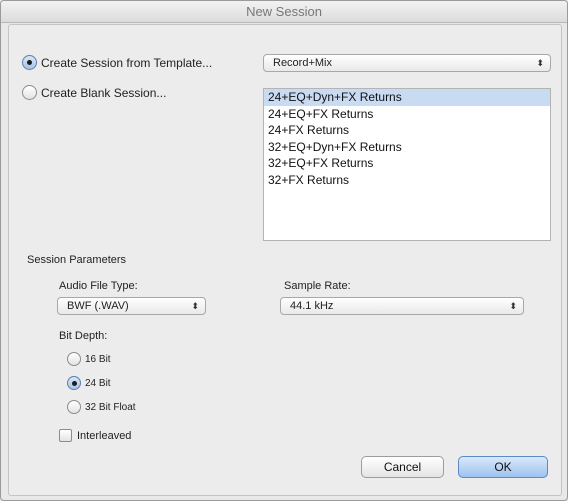  What do you see at coordinates (407, 147) in the screenshot?
I see `template-list-item: 32+EQ+Dyn+FX Returns` at bounding box center [407, 147].